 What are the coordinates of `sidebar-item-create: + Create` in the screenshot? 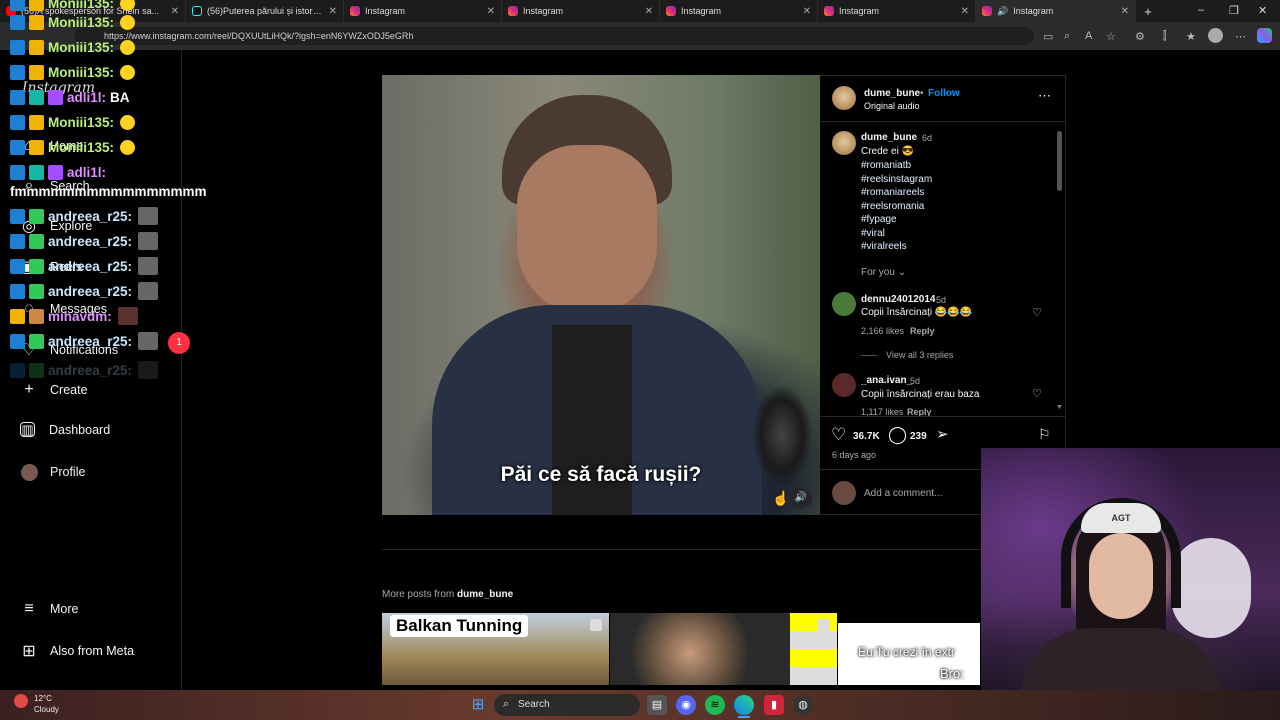 It's located at (53, 390).